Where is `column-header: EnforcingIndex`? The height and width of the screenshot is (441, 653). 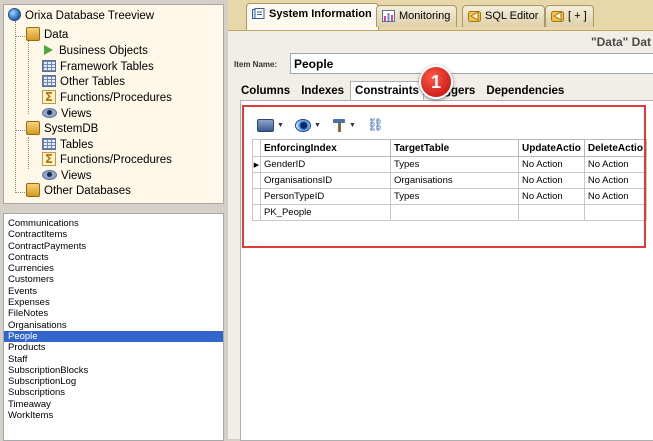
column-header: EnforcingIndex is located at coordinates (325, 148).